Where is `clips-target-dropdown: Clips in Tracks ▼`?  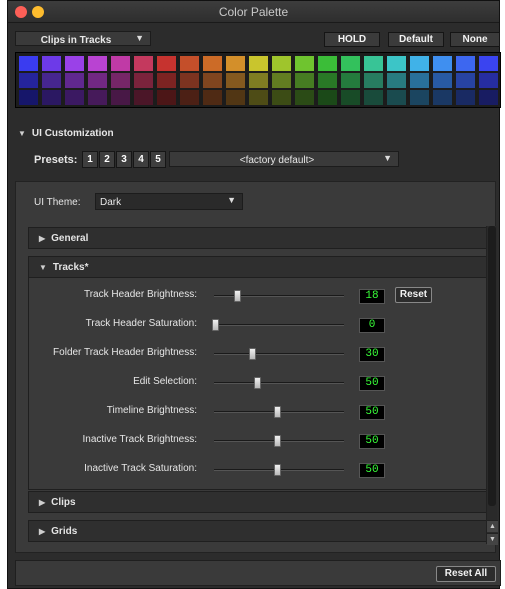 clips-target-dropdown: Clips in Tracks ▼ is located at coordinates (83, 38).